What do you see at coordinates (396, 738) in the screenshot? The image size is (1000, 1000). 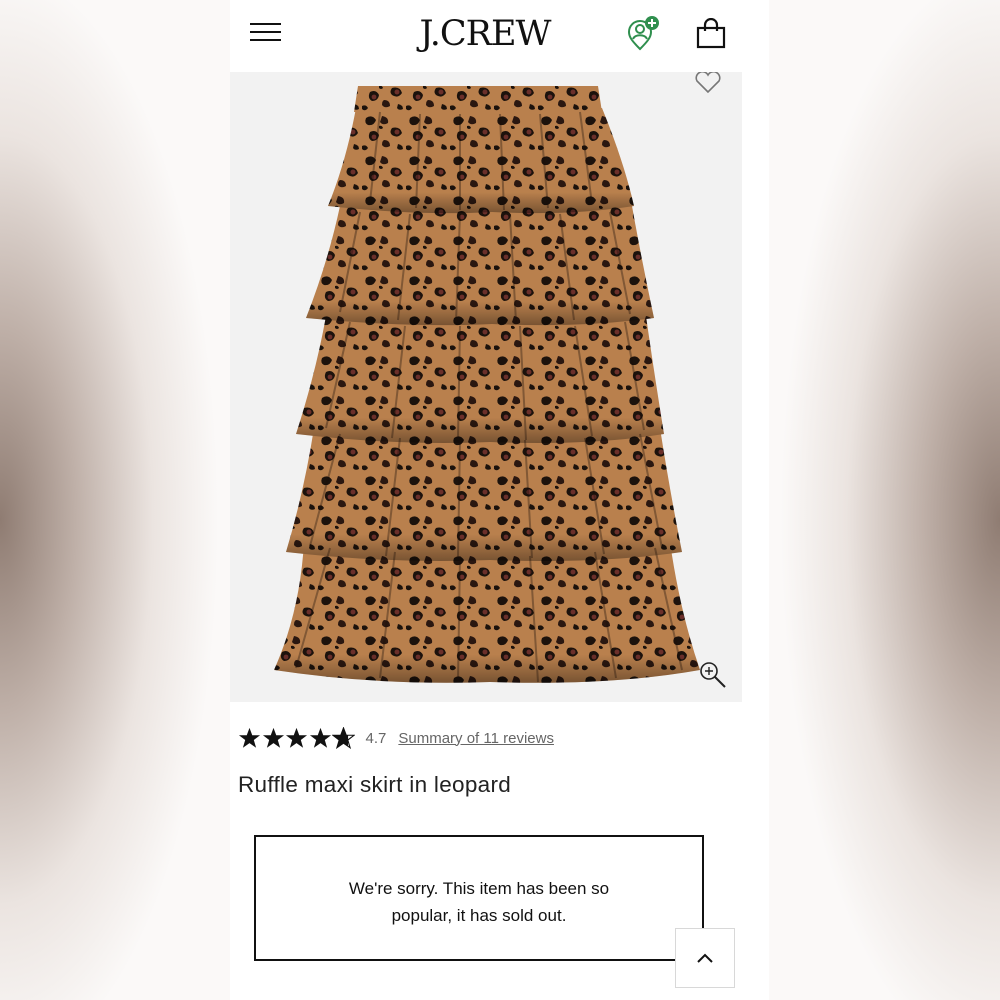 I see `rating-row: 4.7 Summary of 11 reviews` at bounding box center [396, 738].